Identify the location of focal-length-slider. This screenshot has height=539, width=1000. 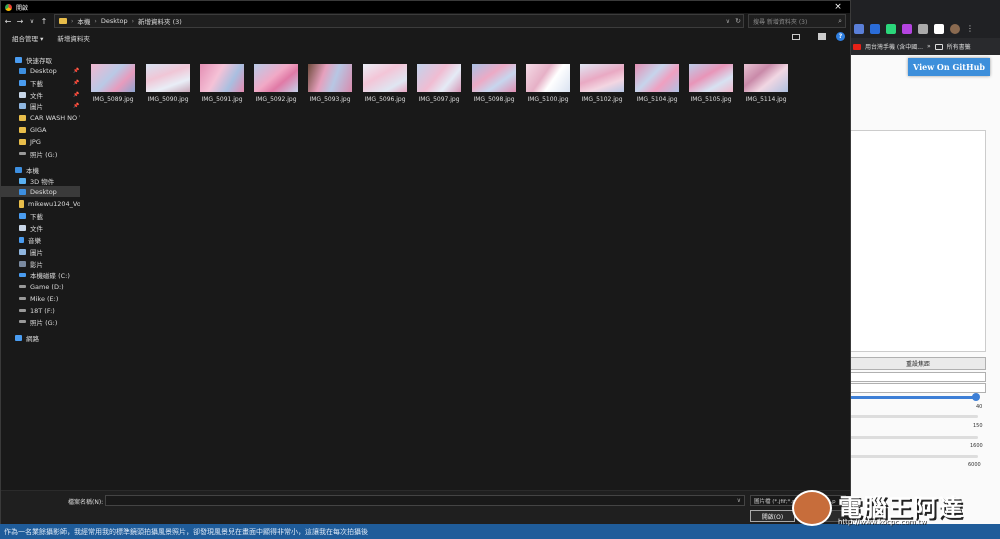
(914, 397).